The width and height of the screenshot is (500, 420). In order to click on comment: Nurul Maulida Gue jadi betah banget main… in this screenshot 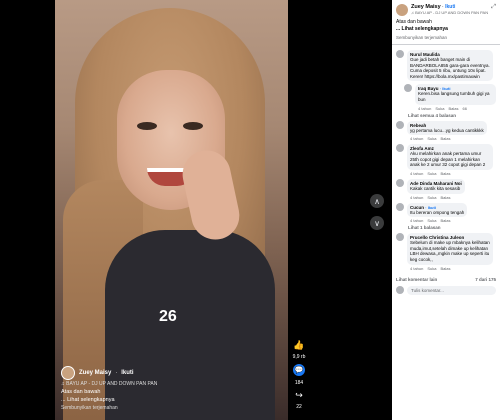, I will do `click(446, 66)`.